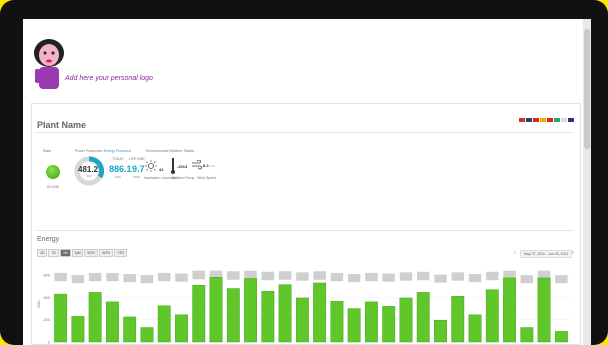 This screenshot has width=608, height=345. I want to click on range-button: QM, so click(77, 253).